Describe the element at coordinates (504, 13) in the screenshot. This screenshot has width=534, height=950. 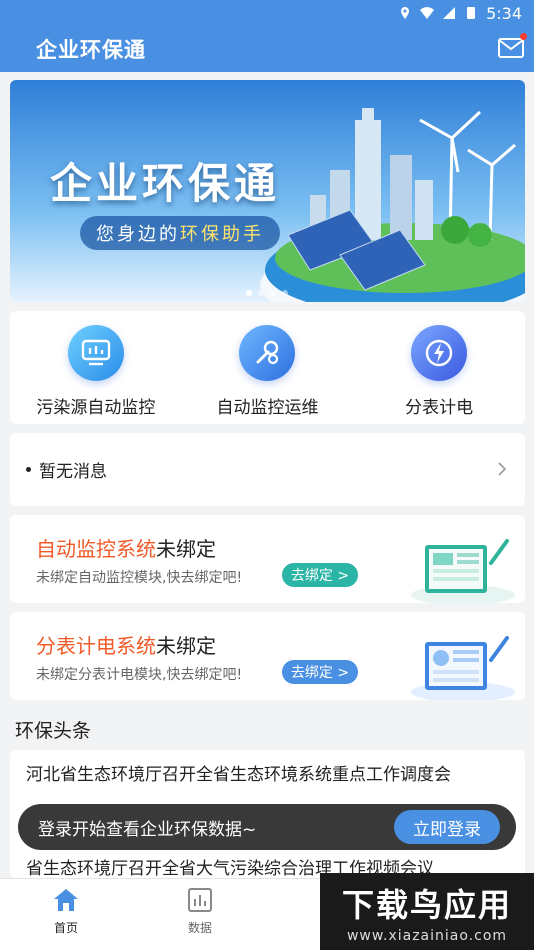
I see `status-time: 5:34` at that location.